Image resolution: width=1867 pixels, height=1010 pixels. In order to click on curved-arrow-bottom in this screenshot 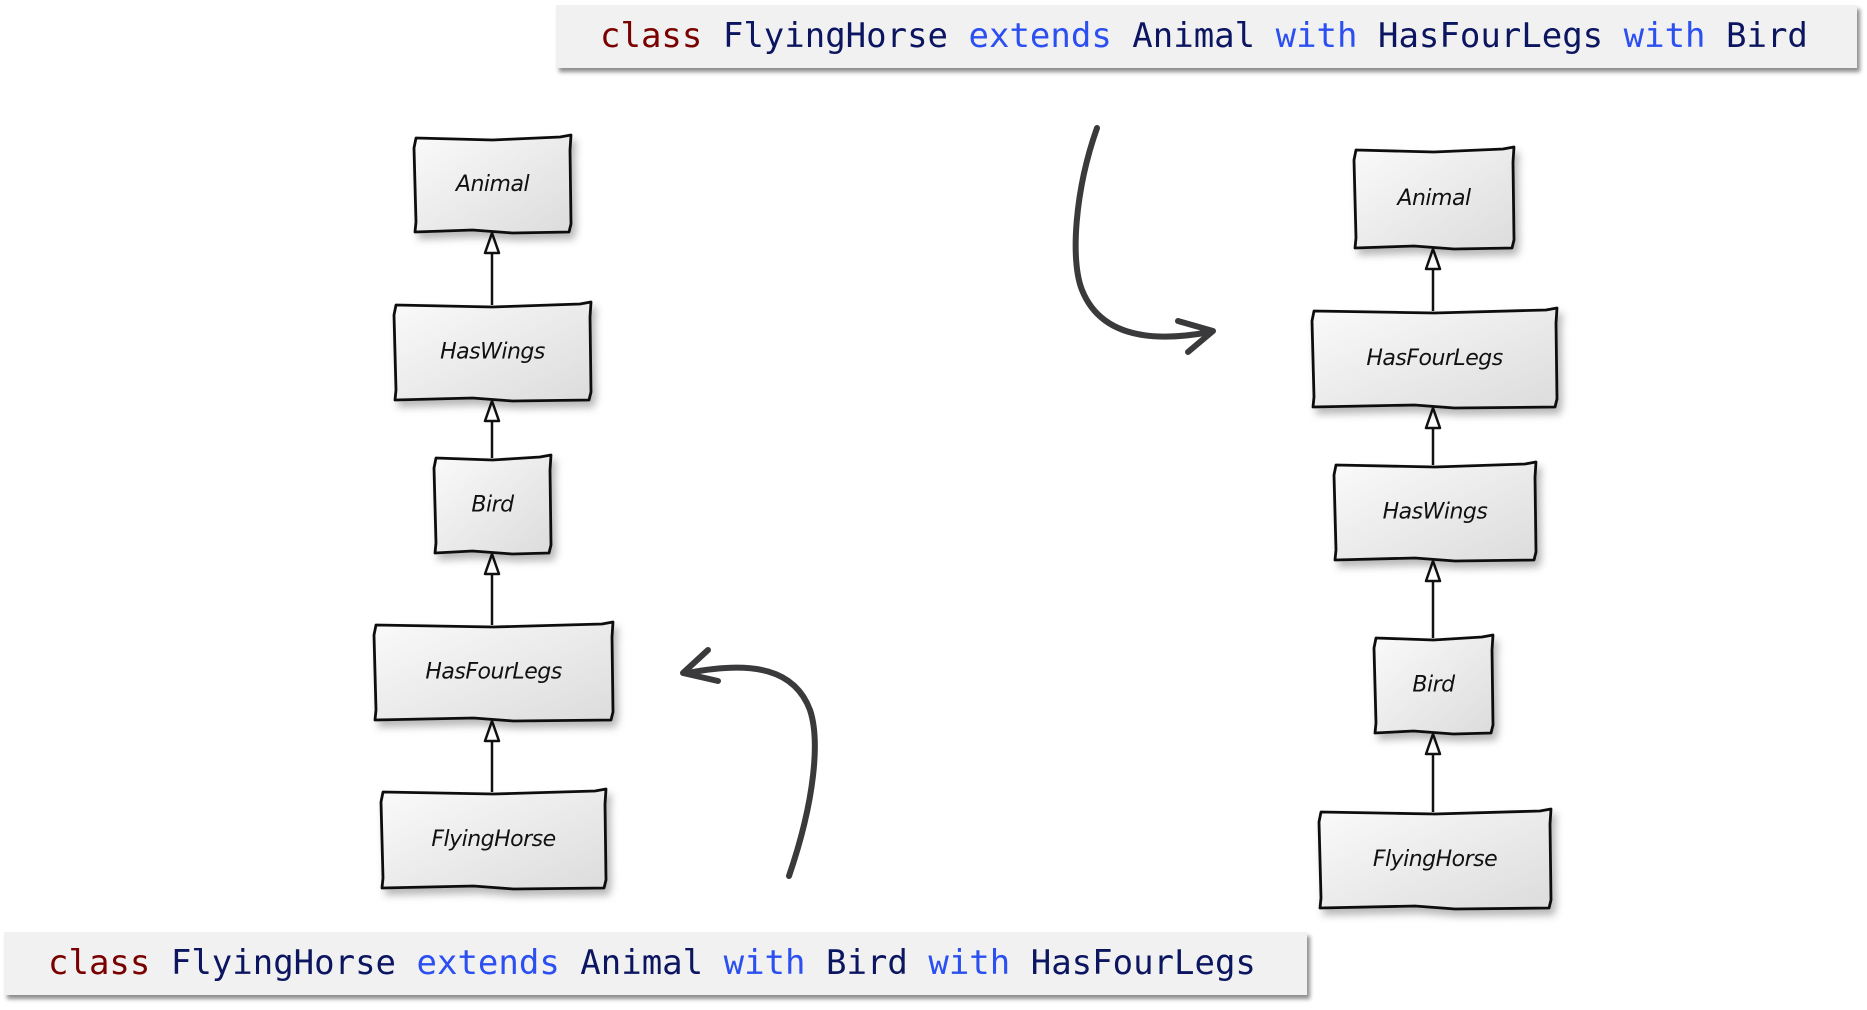, I will do `click(749, 763)`.